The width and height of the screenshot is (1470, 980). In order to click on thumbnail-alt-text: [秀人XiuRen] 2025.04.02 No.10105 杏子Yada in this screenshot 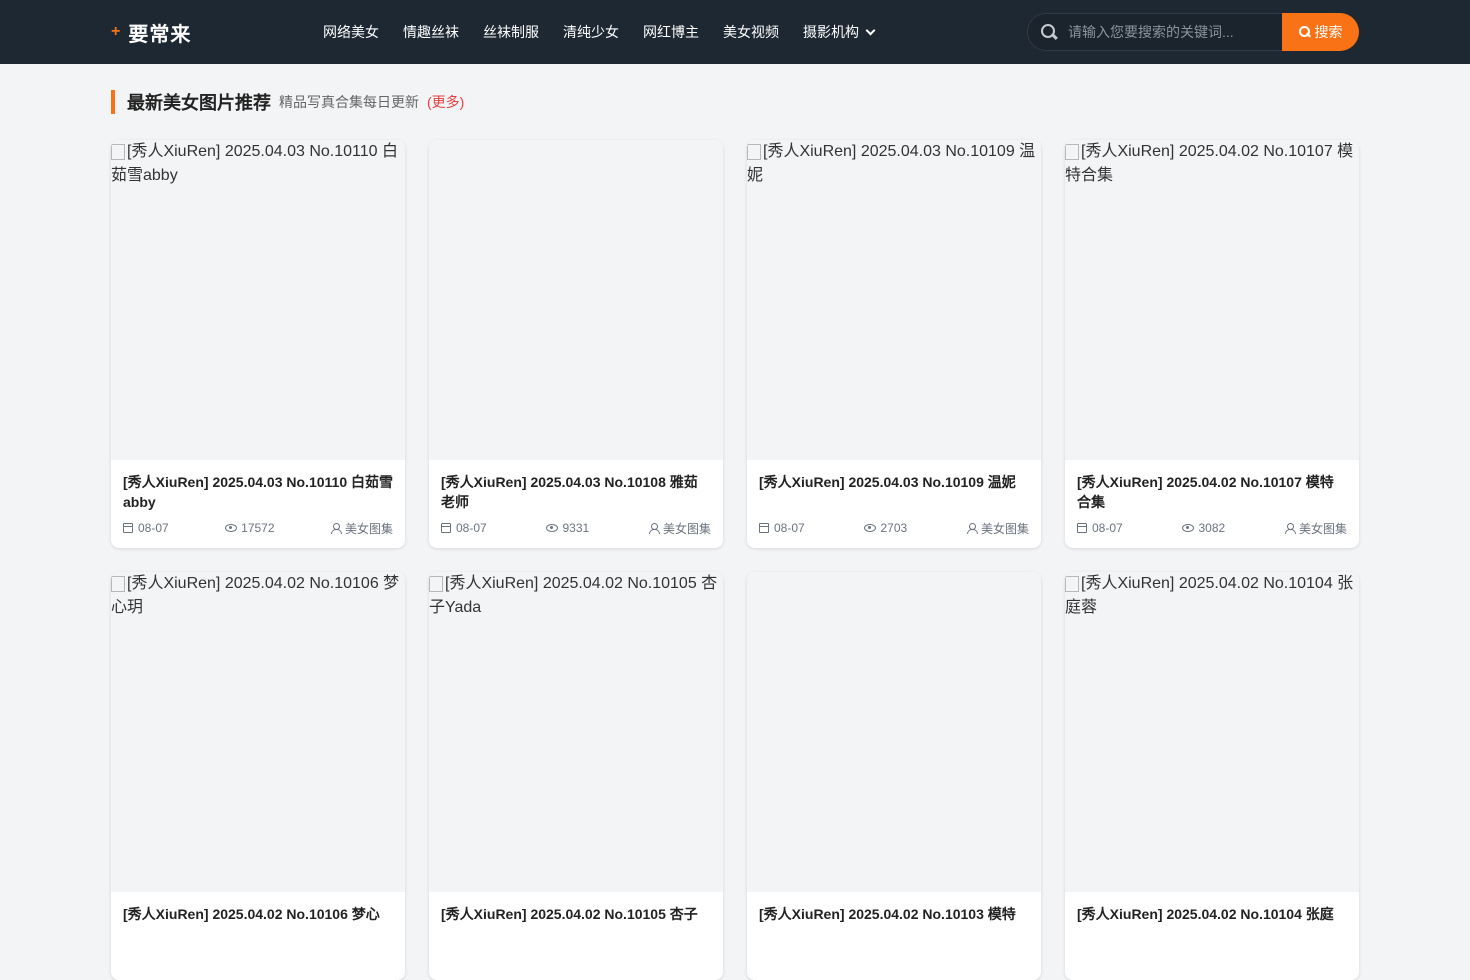, I will do `click(576, 596)`.